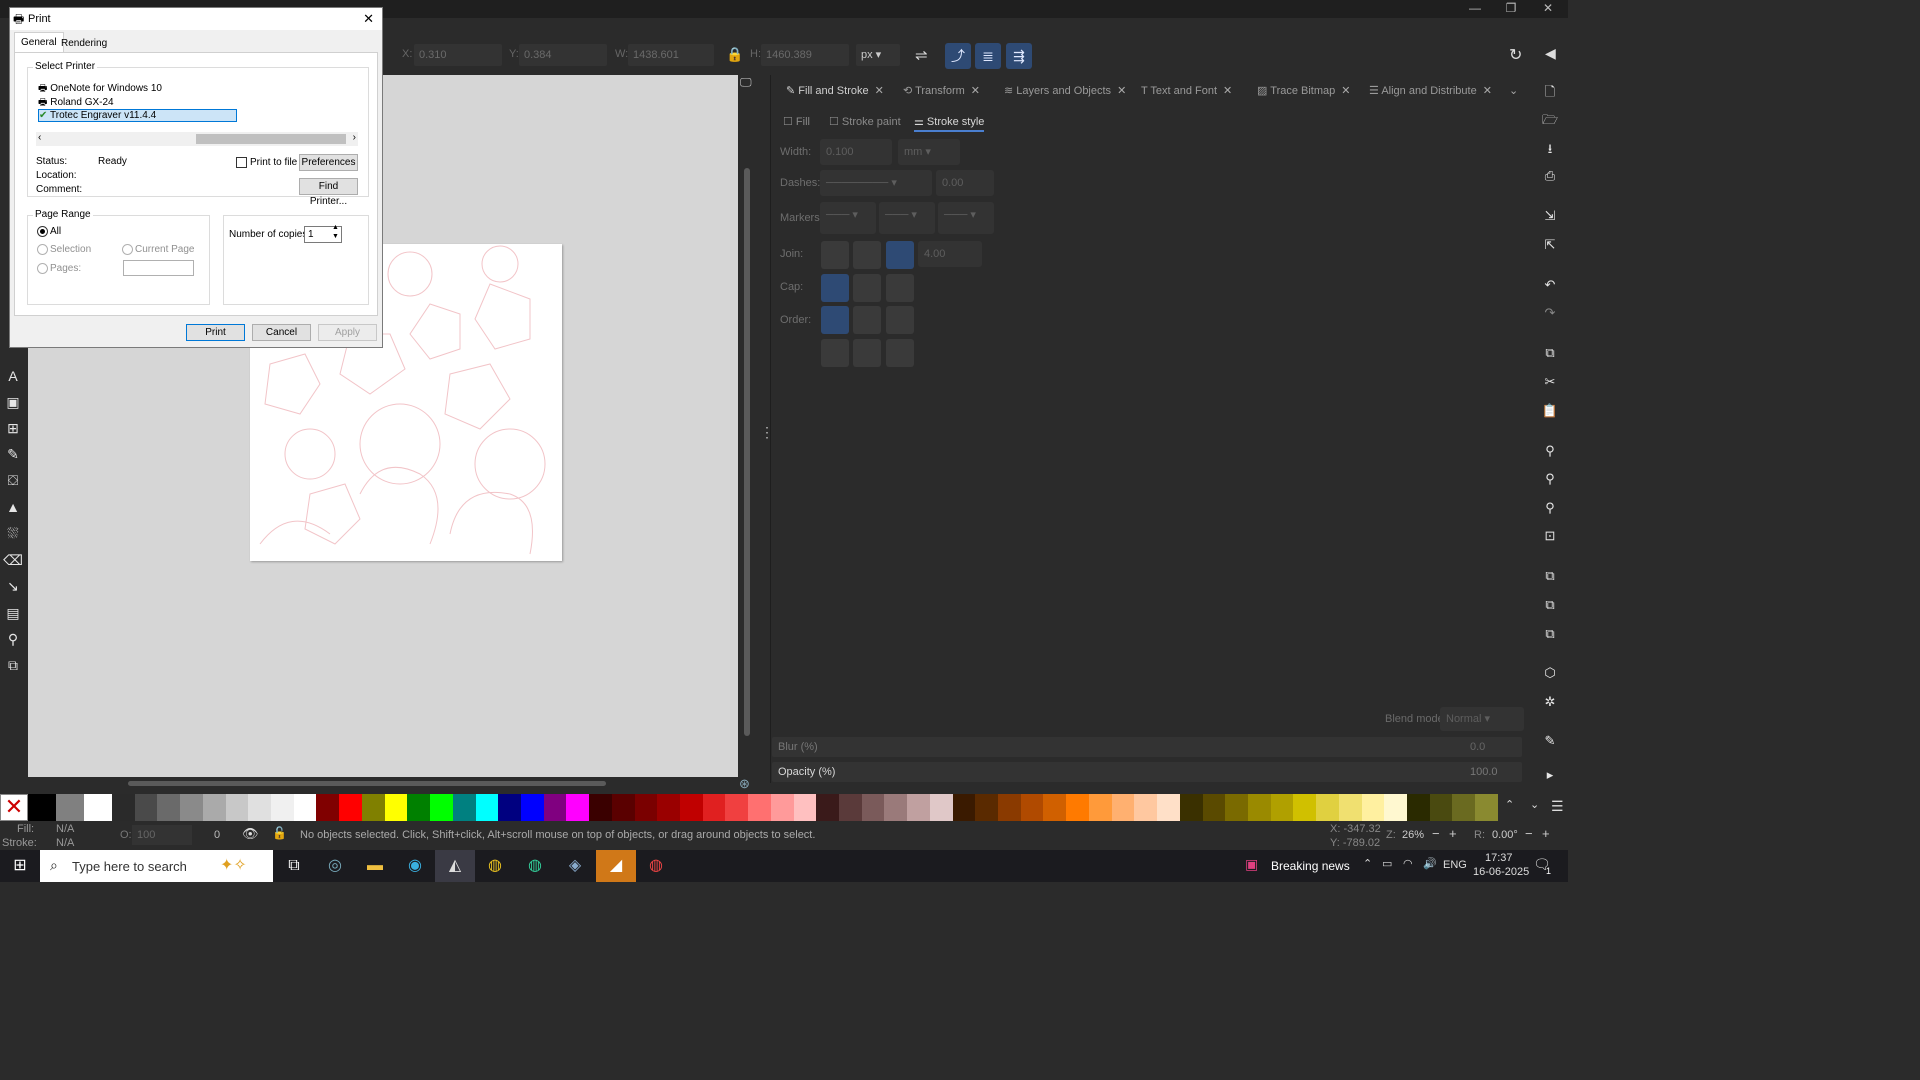 The width and height of the screenshot is (1920, 1080). Describe the element at coordinates (39, 42) in the screenshot. I see `tab-general: General` at that location.